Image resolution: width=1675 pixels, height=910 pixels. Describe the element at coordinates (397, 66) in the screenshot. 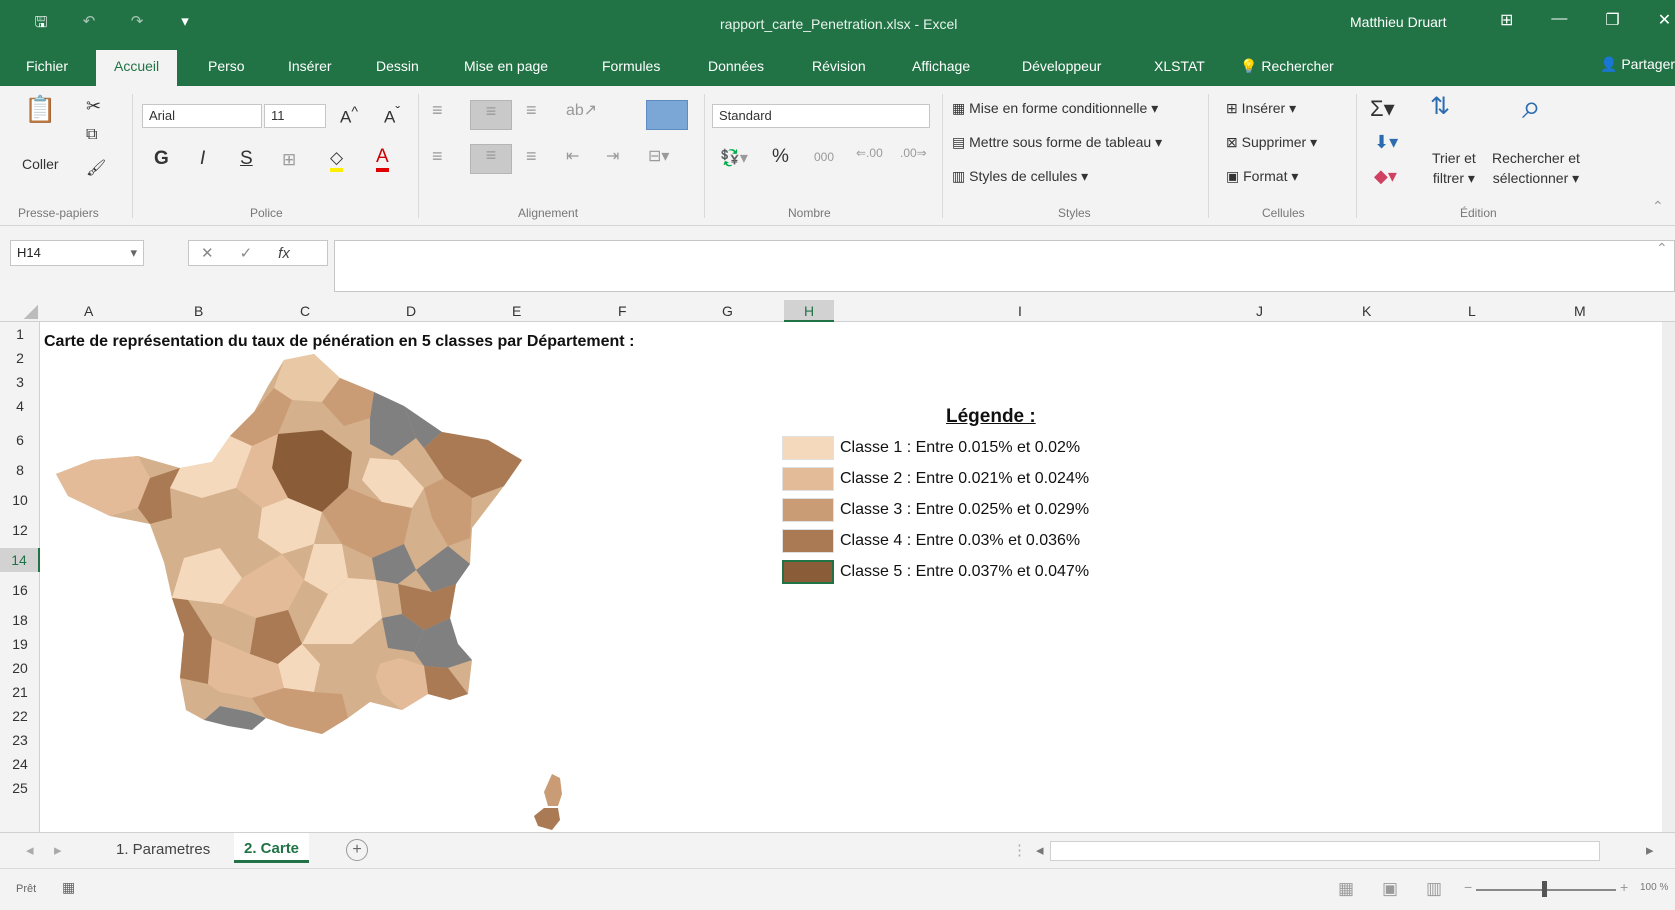

I see `tab-dessin: Dessin` at that location.